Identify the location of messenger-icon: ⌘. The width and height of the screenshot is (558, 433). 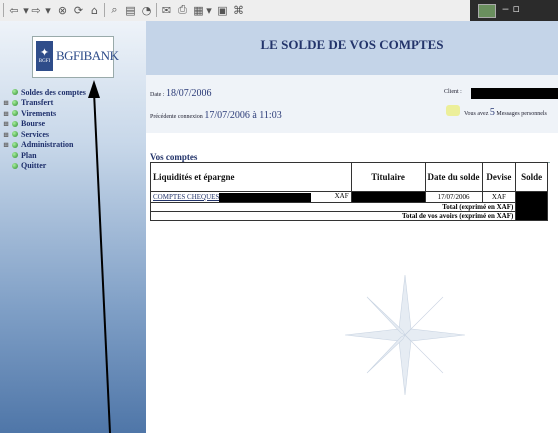
(238, 10).